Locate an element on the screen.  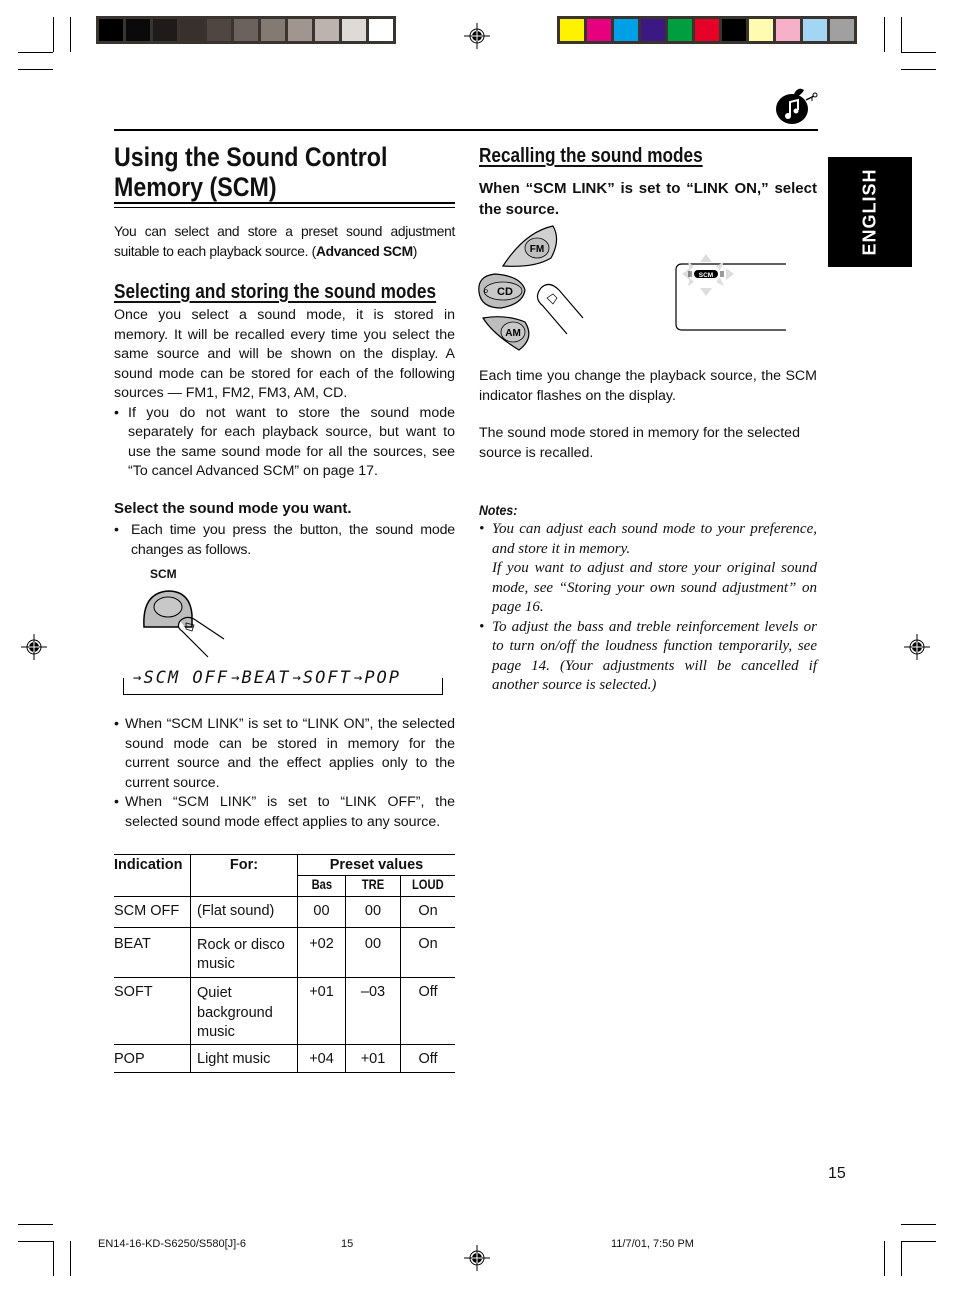
cell-indication: SCM OFF is located at coordinates (152, 912).